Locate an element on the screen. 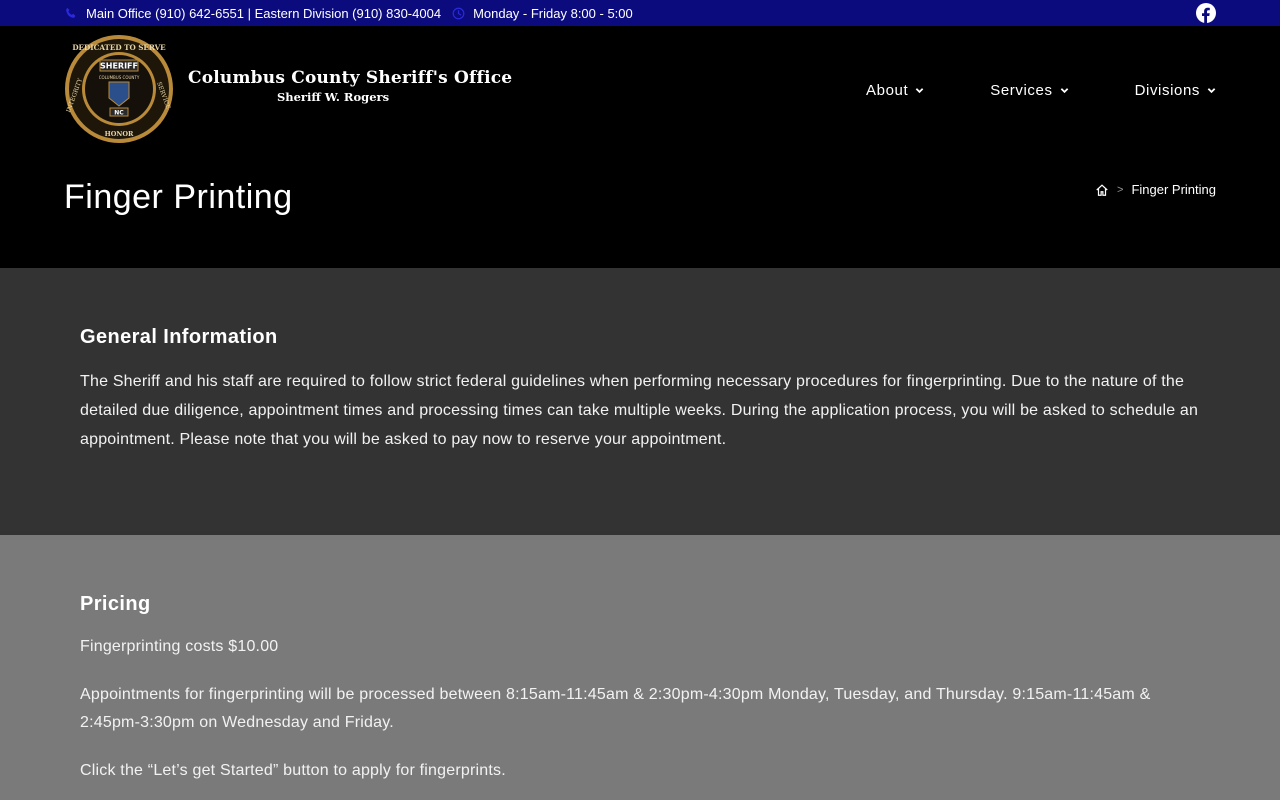 The height and width of the screenshot is (800, 1280). breadcrumb: > Finger Printing is located at coordinates (1155, 189).